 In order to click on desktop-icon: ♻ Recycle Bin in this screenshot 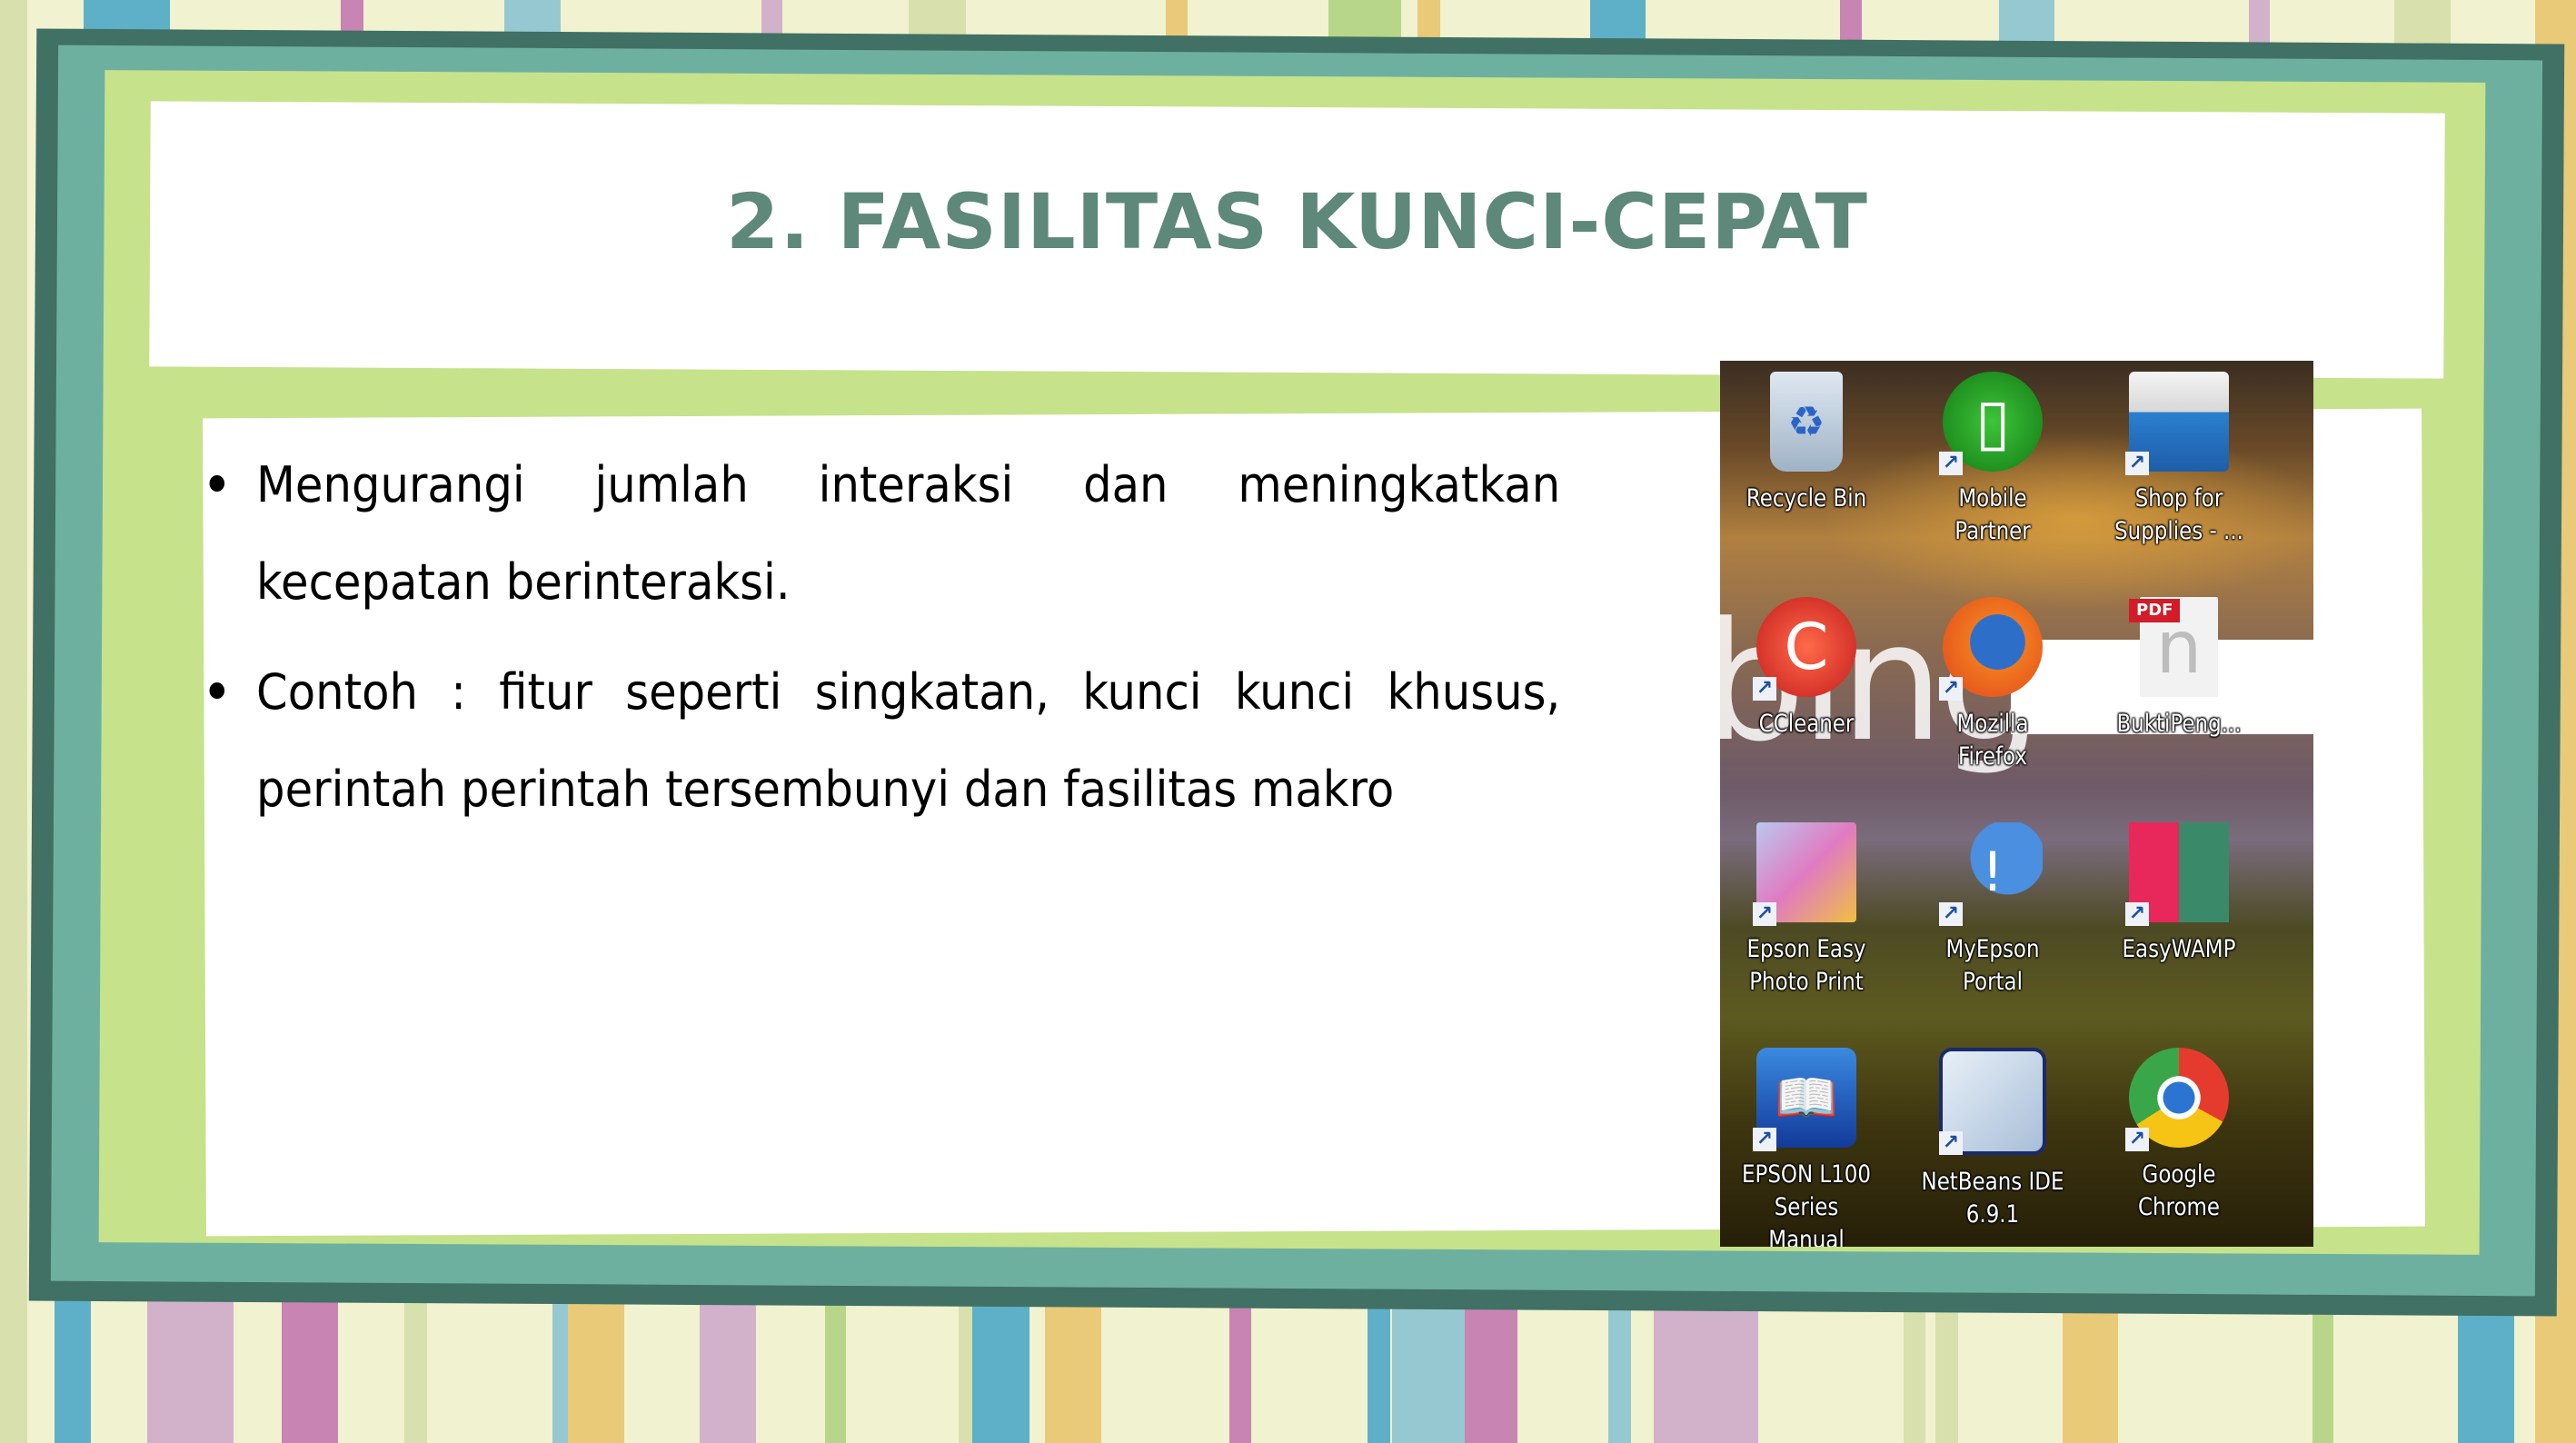, I will do `click(1807, 443)`.